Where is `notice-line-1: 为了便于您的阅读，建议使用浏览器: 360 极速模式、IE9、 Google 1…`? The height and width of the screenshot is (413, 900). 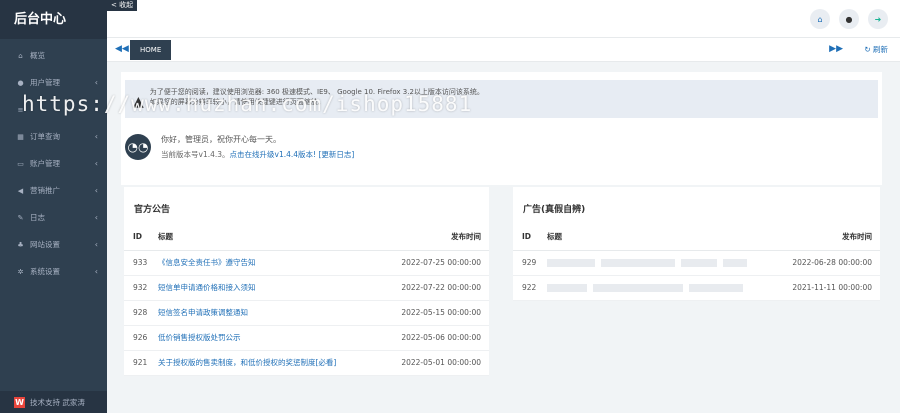
notice-line-1: 为了便于您的阅读，建议使用浏览器: 360 极速模式、IE9、 Google 1… is located at coordinates (316, 92).